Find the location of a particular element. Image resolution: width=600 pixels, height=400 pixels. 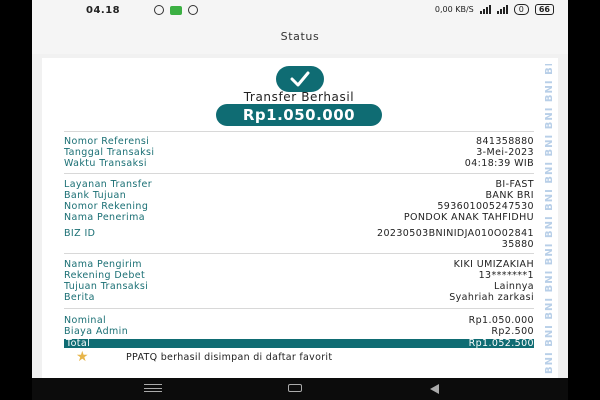

detail-row: Rekening Debet 13*******1 is located at coordinates (299, 275).